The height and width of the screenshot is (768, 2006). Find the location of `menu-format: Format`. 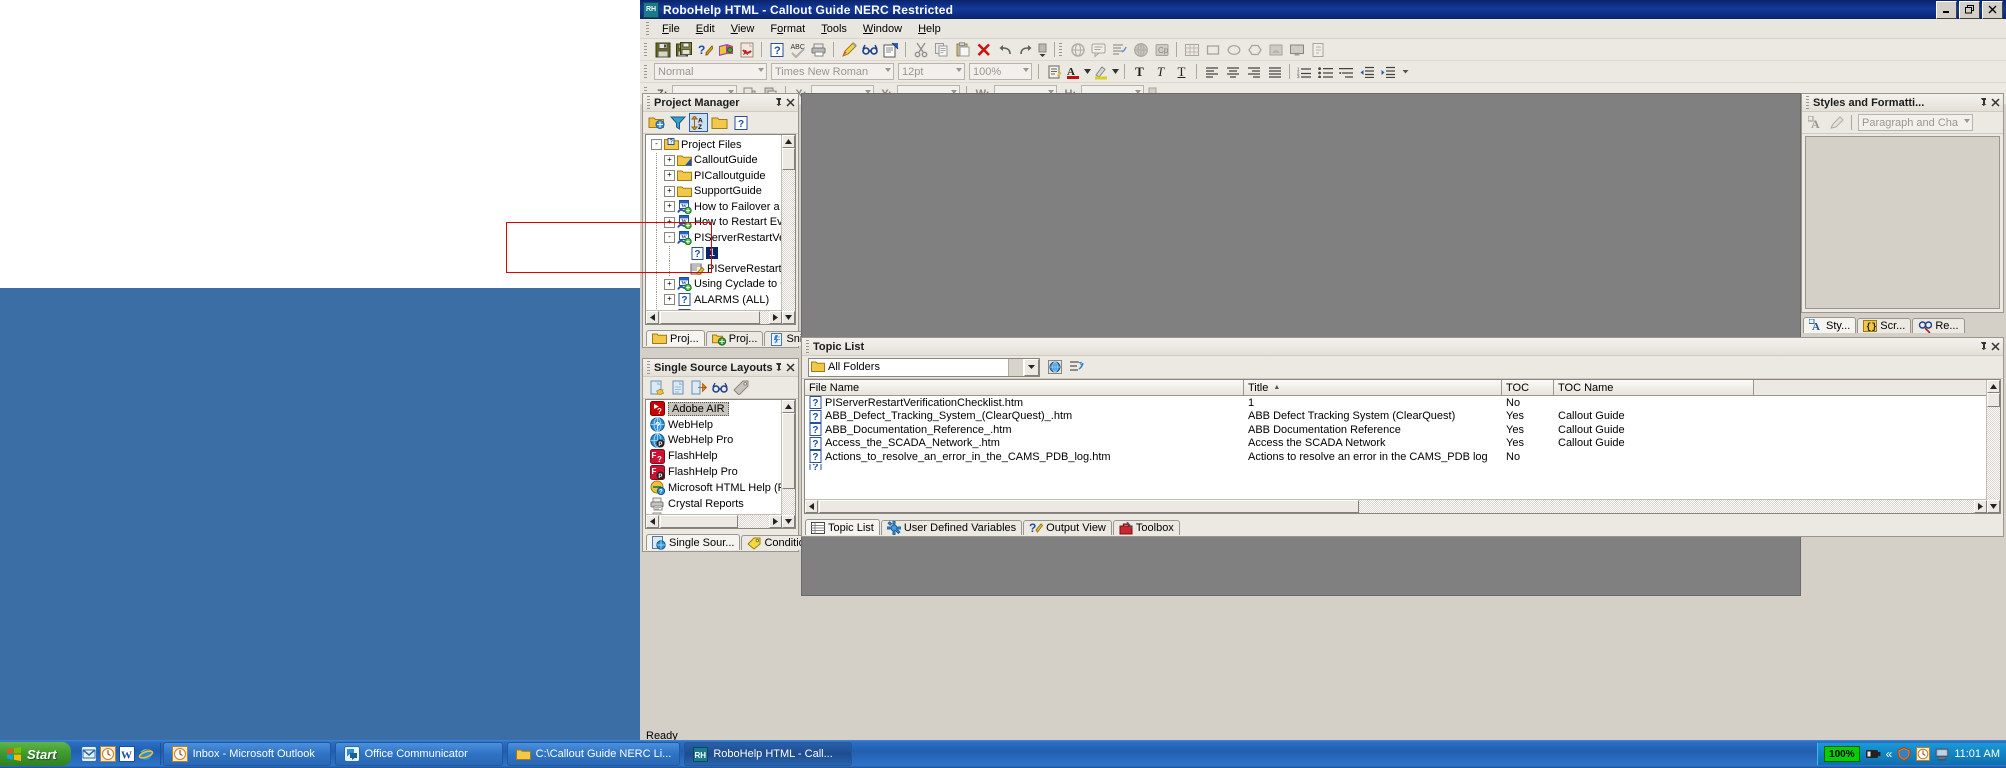

menu-format: Format is located at coordinates (787, 29).